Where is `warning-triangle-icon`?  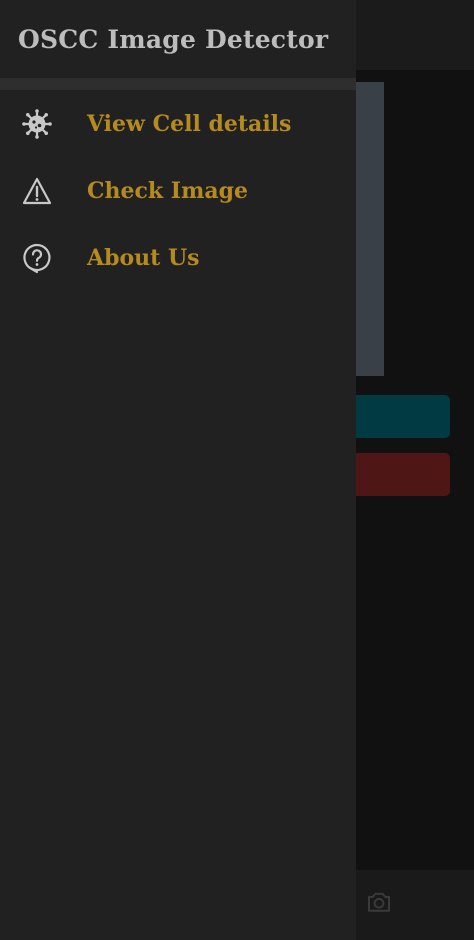 warning-triangle-icon is located at coordinates (43, 191).